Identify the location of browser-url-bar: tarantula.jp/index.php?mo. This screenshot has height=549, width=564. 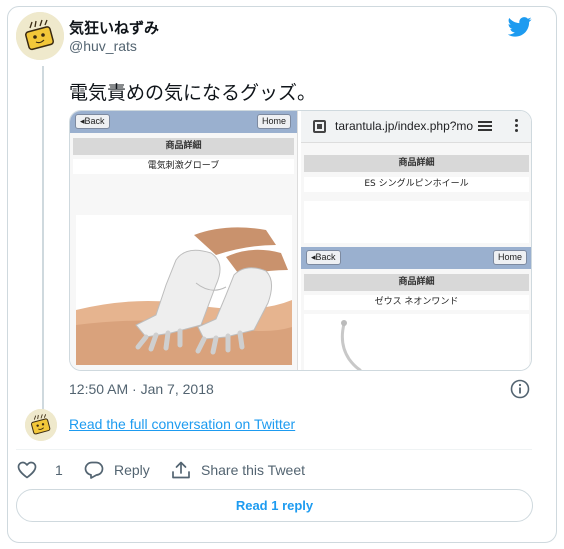
(416, 127).